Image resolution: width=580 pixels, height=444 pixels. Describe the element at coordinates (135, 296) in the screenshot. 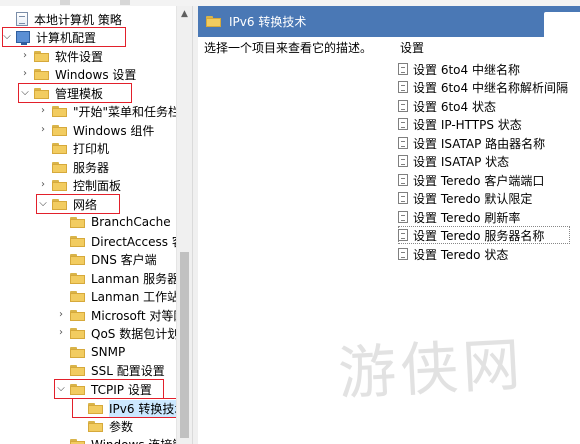

I see `tree-item-label: Lanman 工作站` at that location.